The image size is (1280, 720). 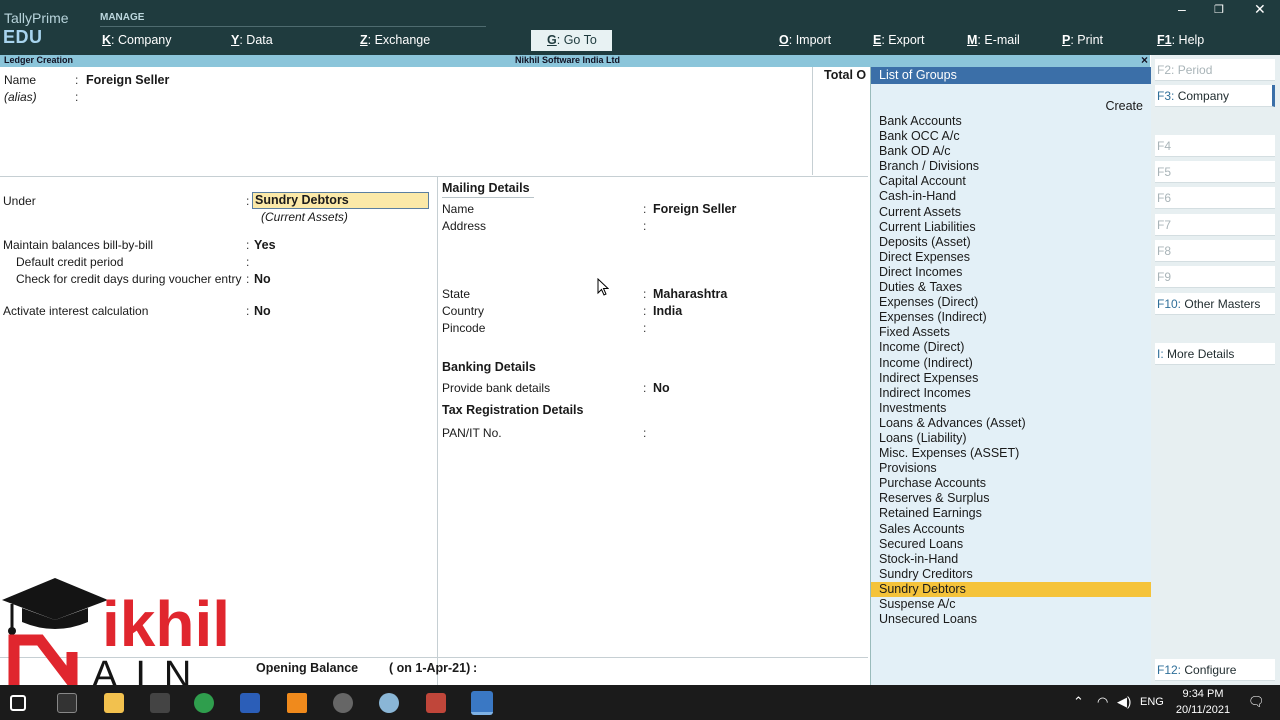 I want to click on group-list-item: Expenses (Indirect), so click(x=1011, y=317).